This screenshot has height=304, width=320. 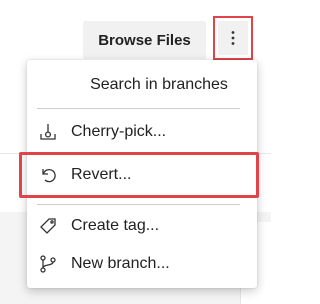 I want to click on more-vertical-icon, so click(x=233, y=38).